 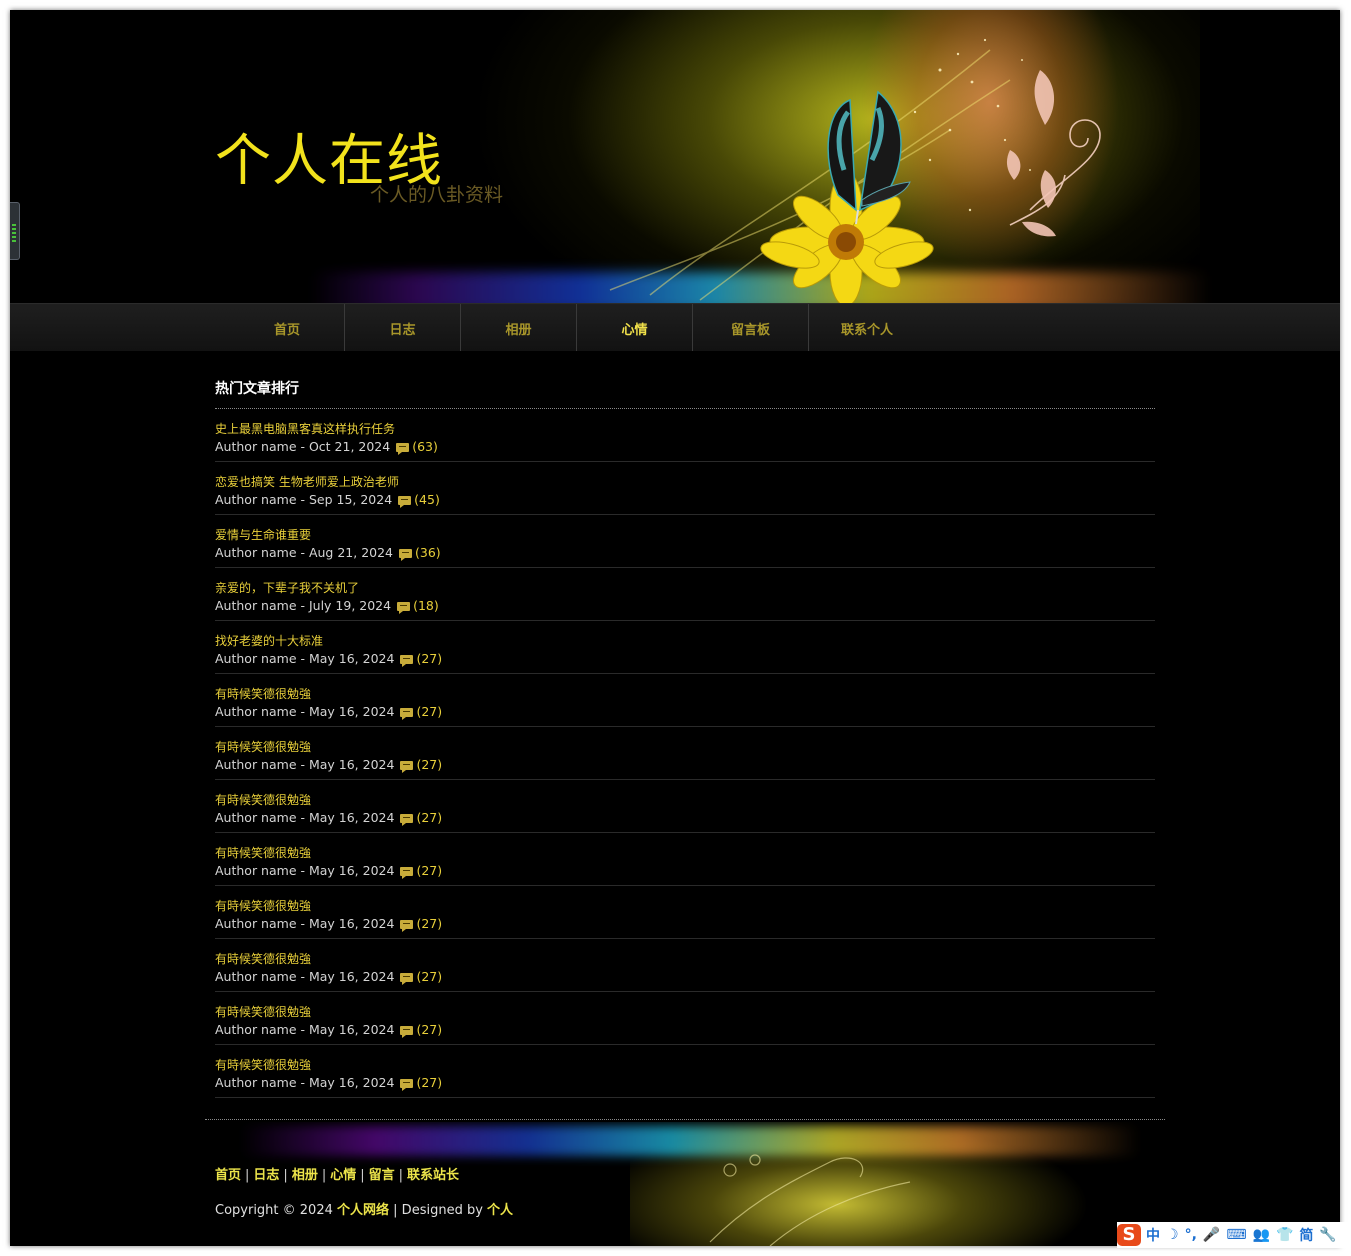 What do you see at coordinates (437, 195) in the screenshot?
I see `site-subtitle: 个人的八卦资料` at bounding box center [437, 195].